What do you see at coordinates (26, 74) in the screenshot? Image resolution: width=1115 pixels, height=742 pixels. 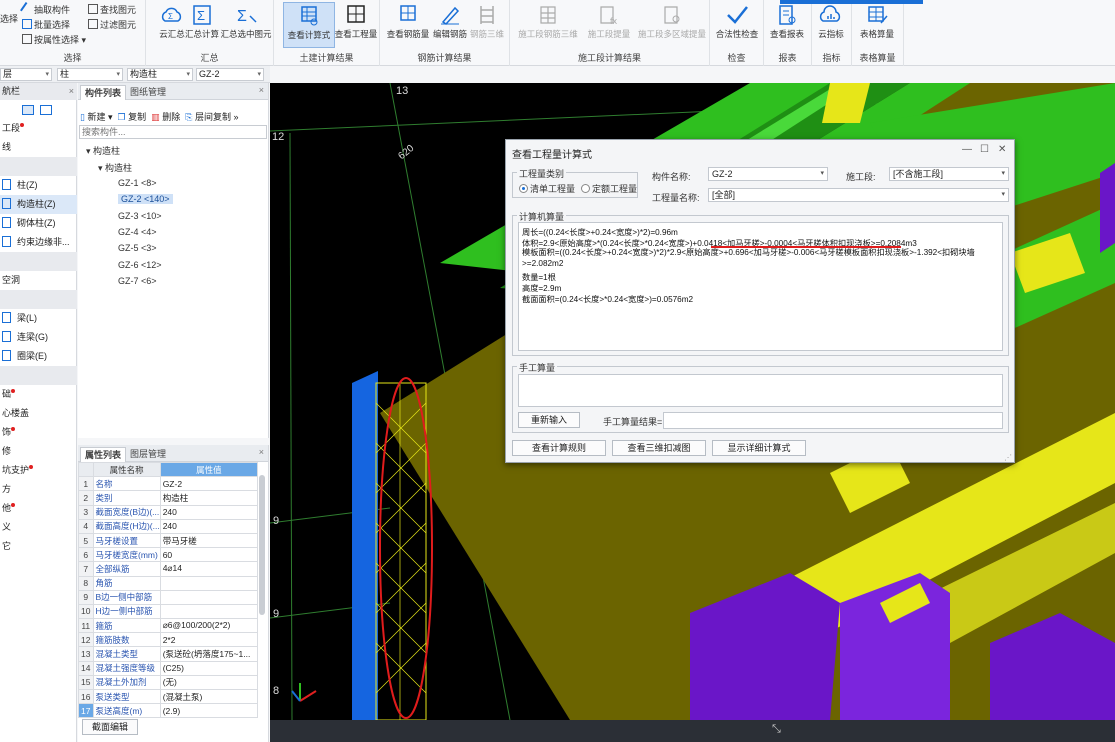 I see `floor-select: 层 ▾` at bounding box center [26, 74].